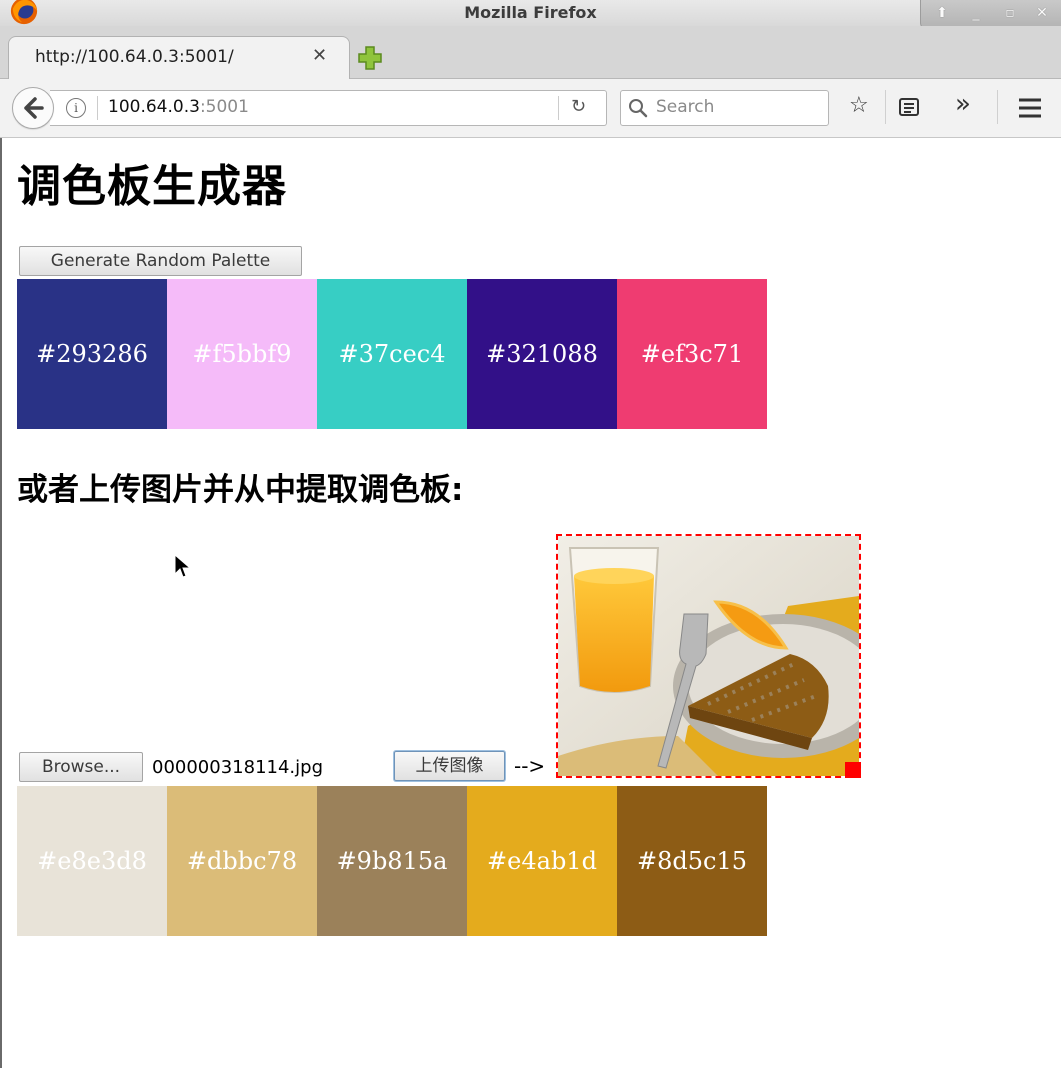 The image size is (1061, 1068). What do you see at coordinates (942, 13) in the screenshot?
I see `window-up-icon: ⬆` at bounding box center [942, 13].